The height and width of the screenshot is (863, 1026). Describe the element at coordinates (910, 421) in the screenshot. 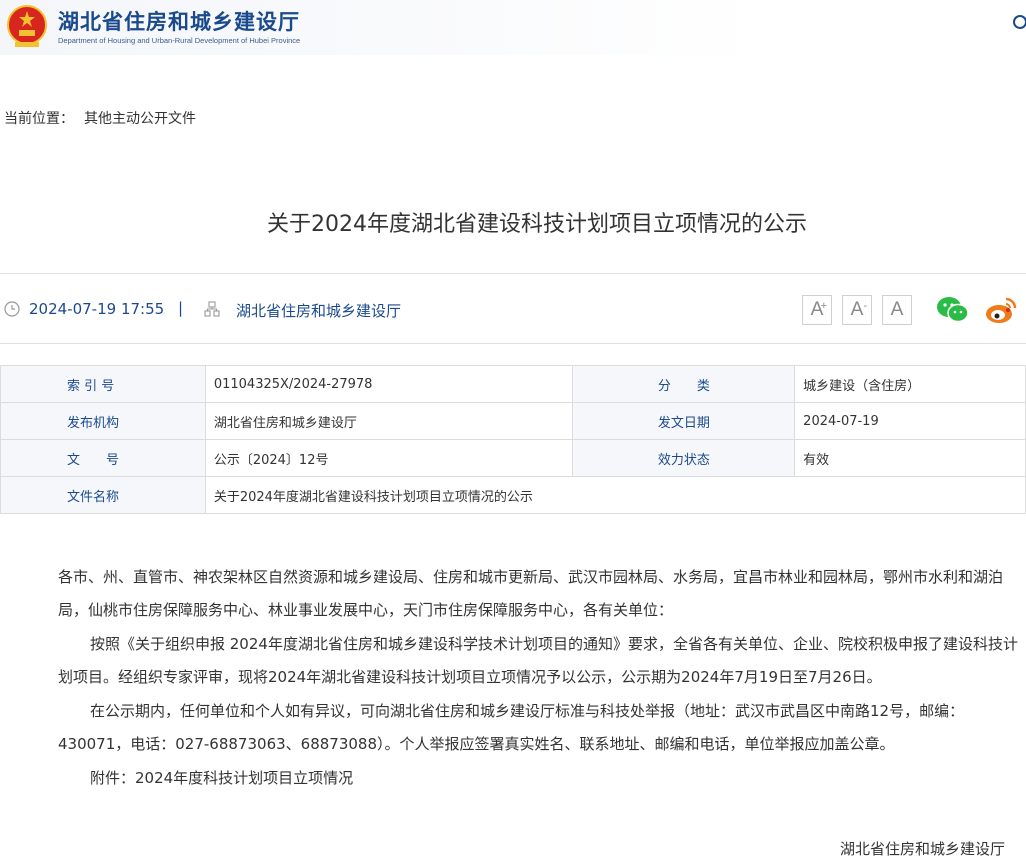

I see `table-value: 2024-07-19` at that location.